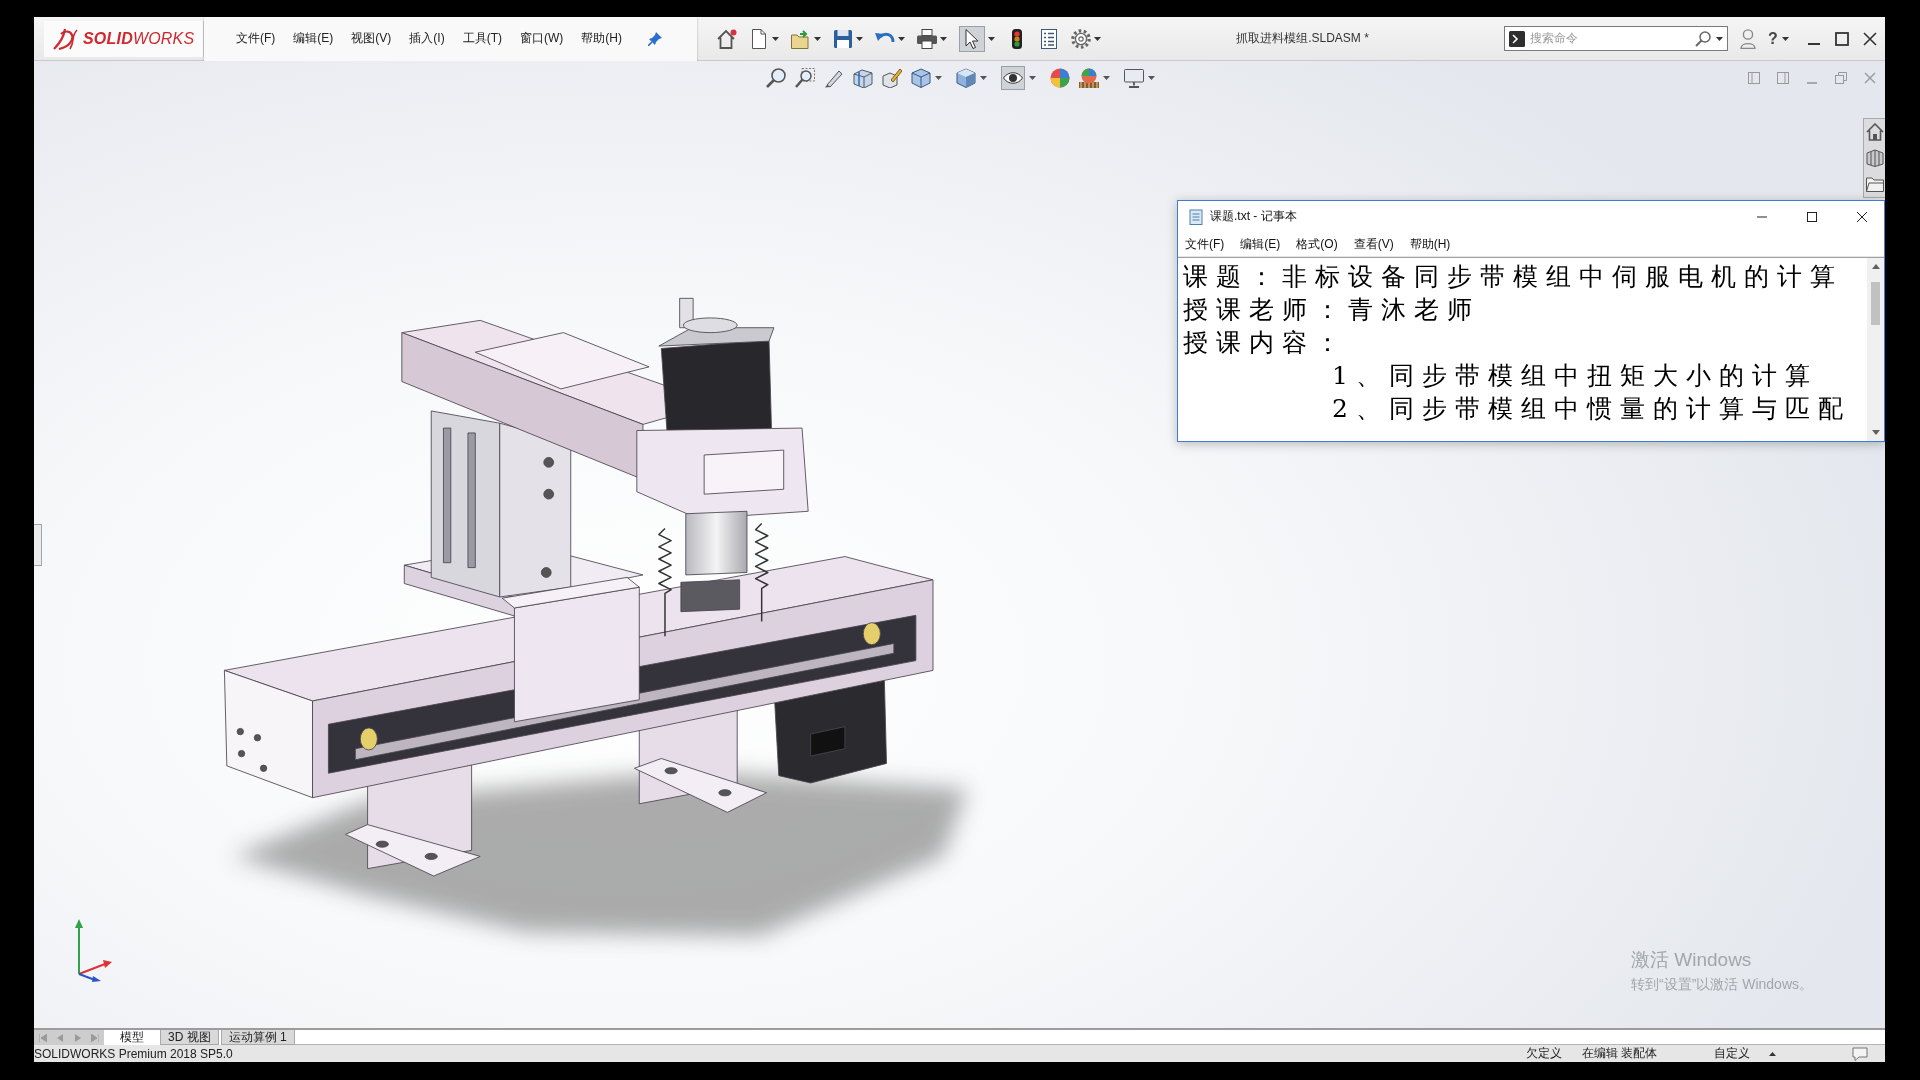  Describe the element at coordinates (1875, 432) in the screenshot. I see `down-arrow-icon` at that location.